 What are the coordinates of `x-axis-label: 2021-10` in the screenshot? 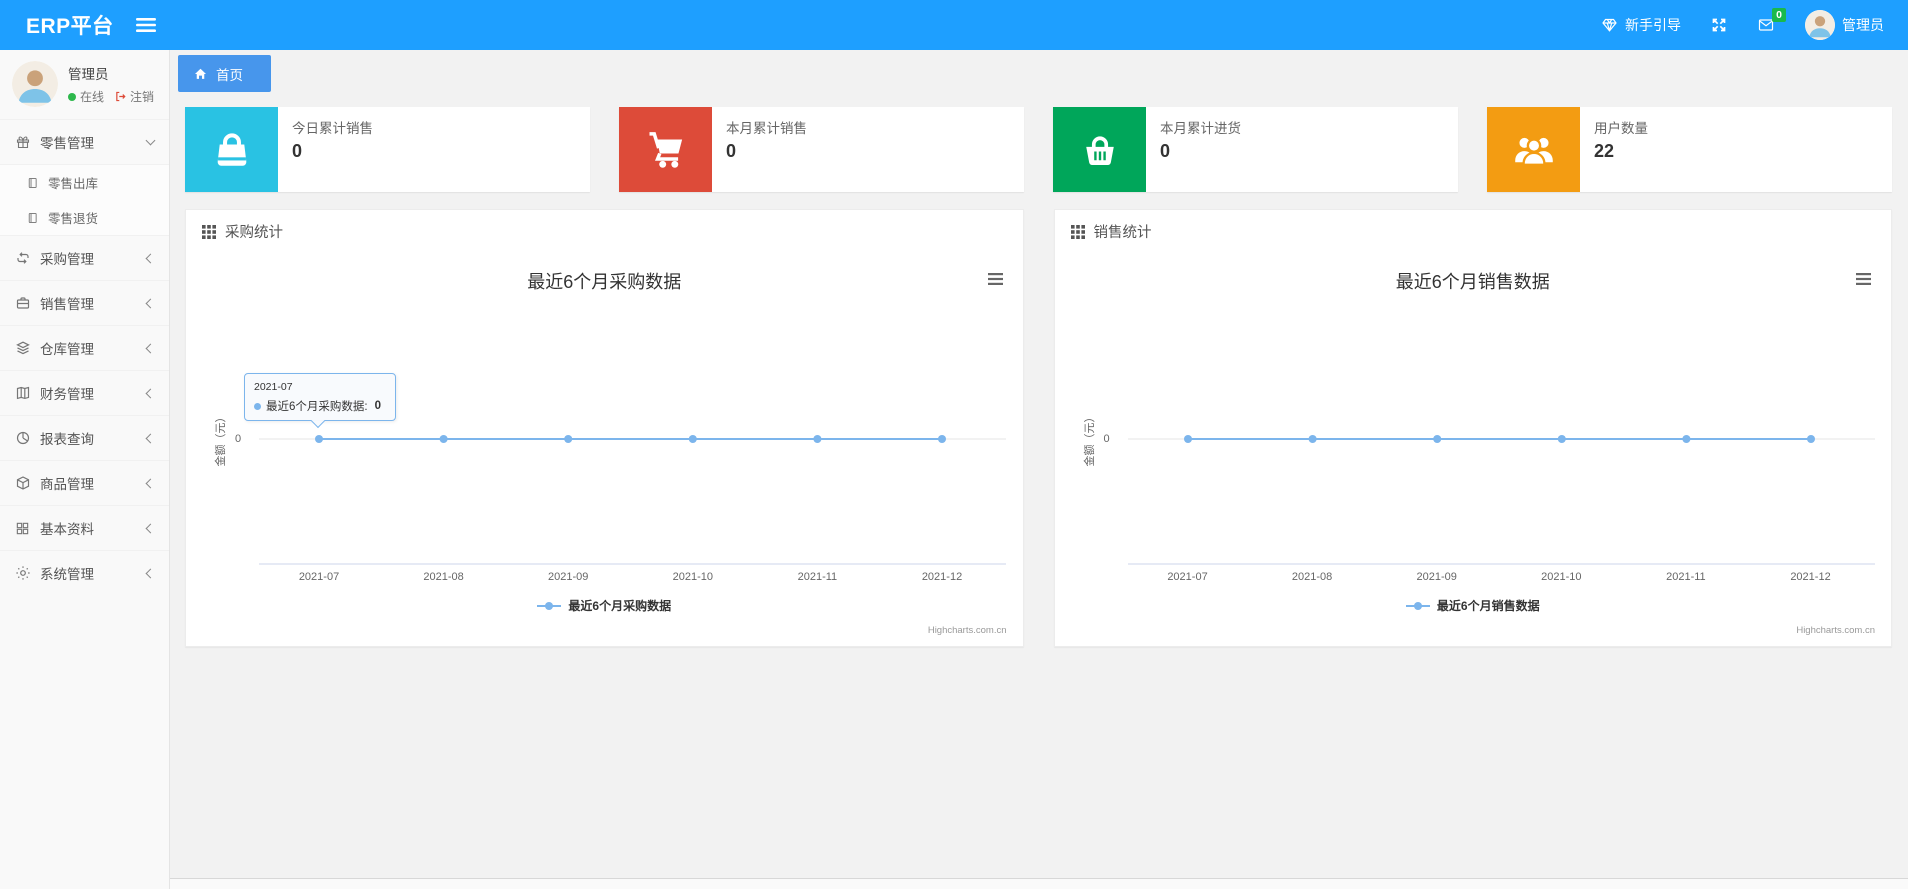 It's located at (692, 577).